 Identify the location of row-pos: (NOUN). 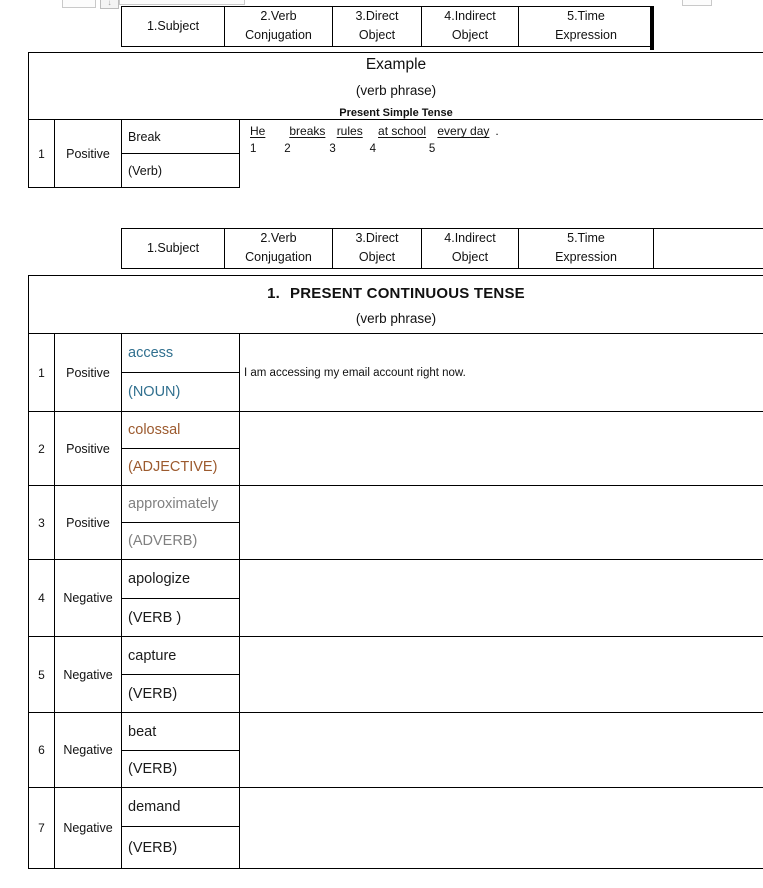
(154, 392).